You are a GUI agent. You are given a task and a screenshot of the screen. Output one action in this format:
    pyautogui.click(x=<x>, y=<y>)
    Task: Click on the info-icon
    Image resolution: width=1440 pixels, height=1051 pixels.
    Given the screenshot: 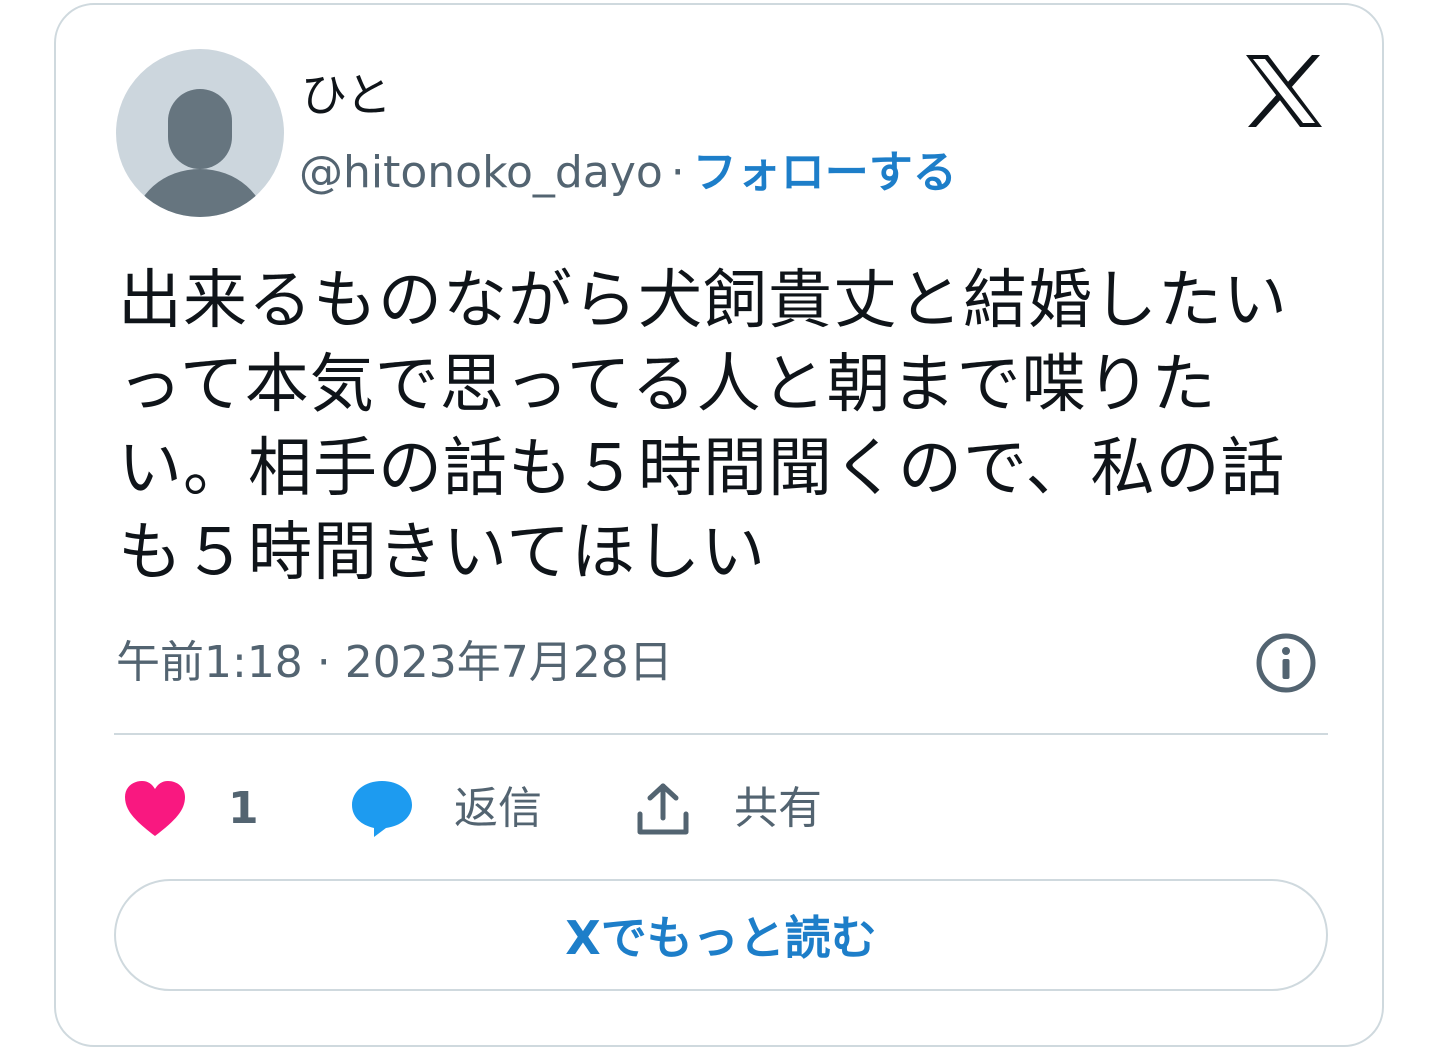 What is the action you would take?
    pyautogui.click(x=1286, y=663)
    